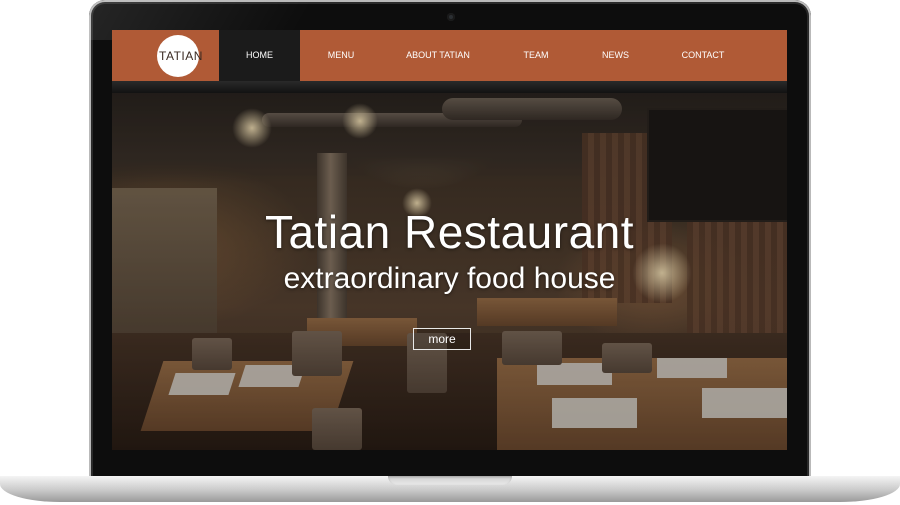 This screenshot has height=505, width=900. I want to click on brand-logo: TATIAN, so click(179, 56).